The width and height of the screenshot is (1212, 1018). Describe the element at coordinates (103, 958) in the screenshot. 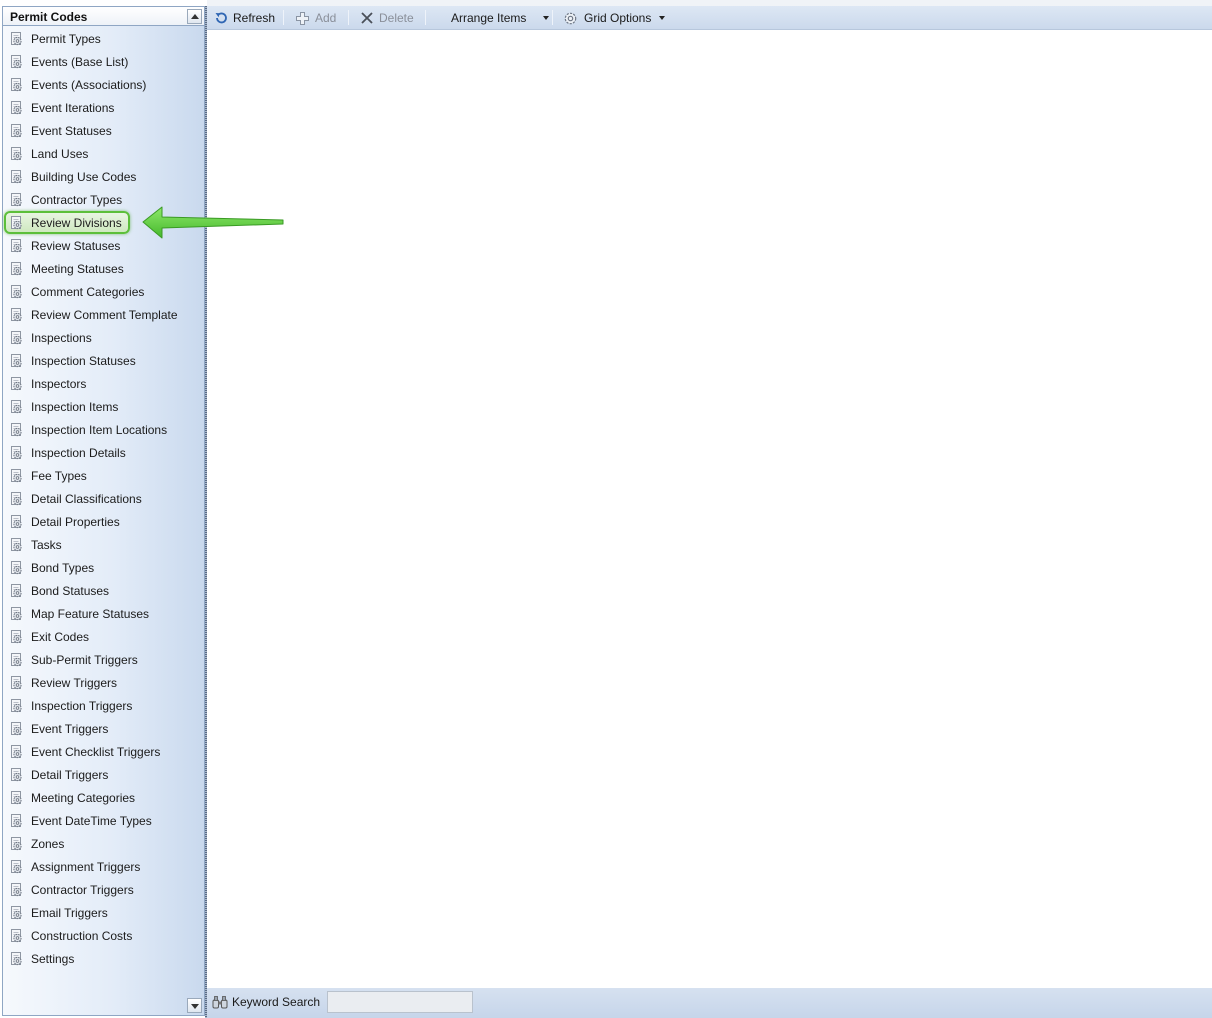

I see `sidebar-item: Settings` at that location.